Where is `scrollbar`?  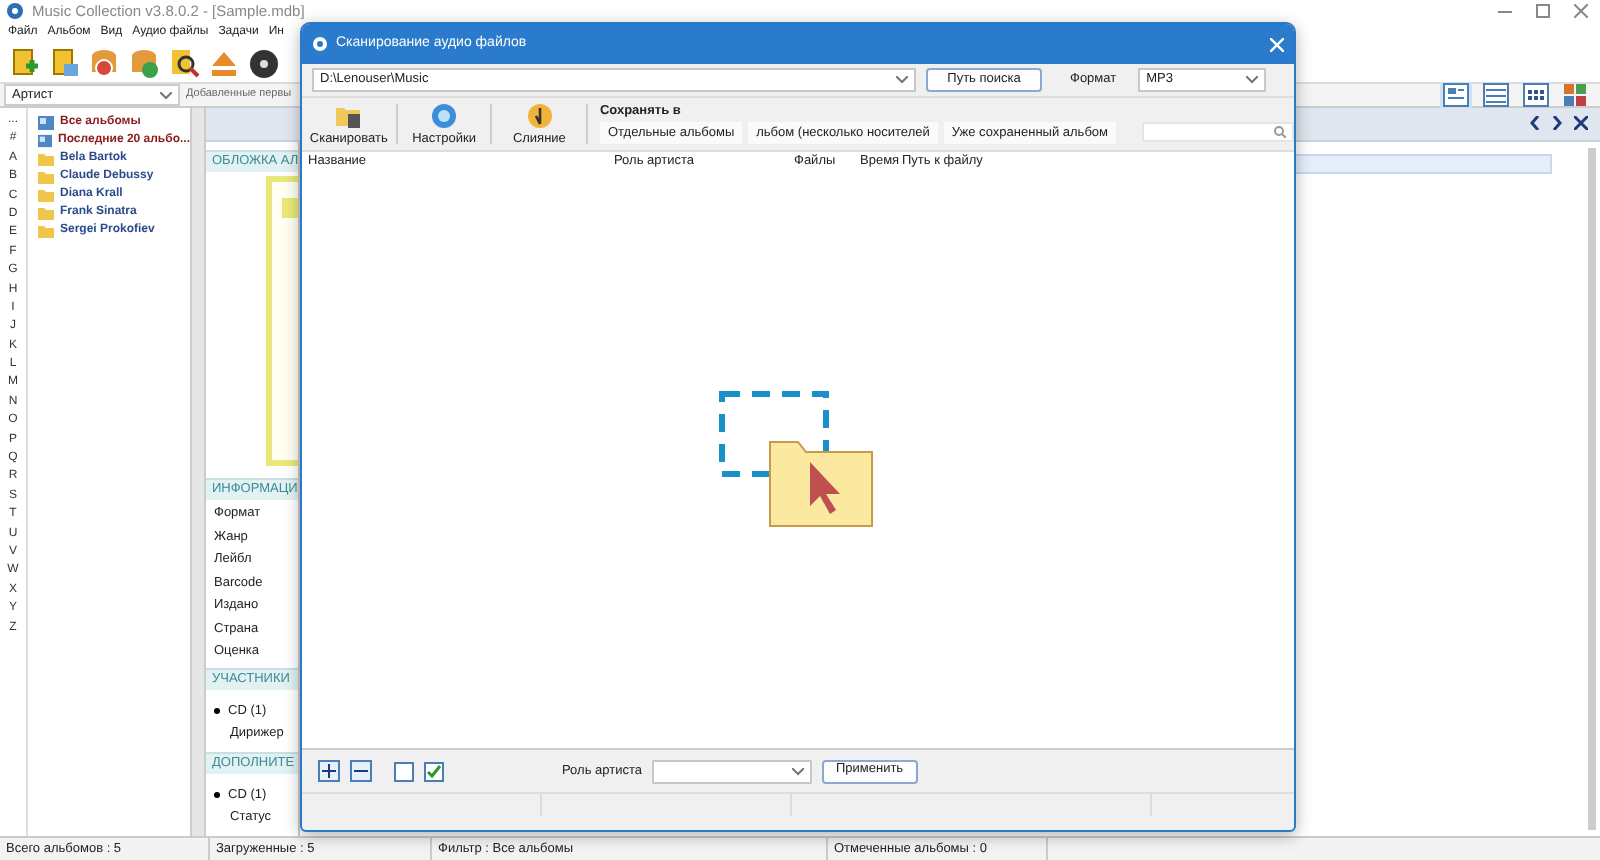 scrollbar is located at coordinates (1592, 488).